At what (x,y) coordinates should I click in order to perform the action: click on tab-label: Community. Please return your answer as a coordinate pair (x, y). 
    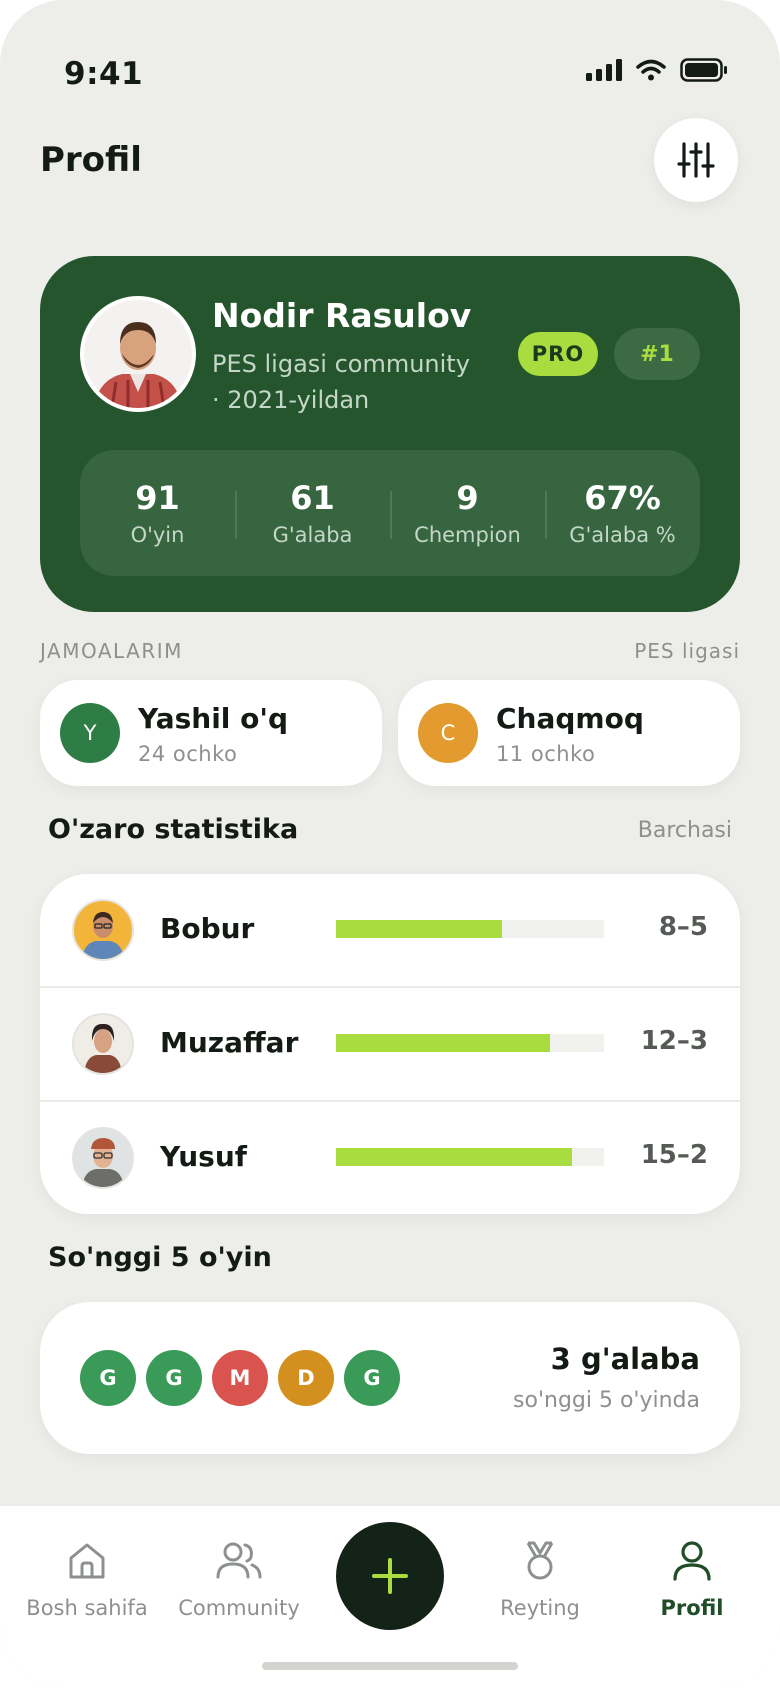
    Looking at the image, I should click on (239, 1608).